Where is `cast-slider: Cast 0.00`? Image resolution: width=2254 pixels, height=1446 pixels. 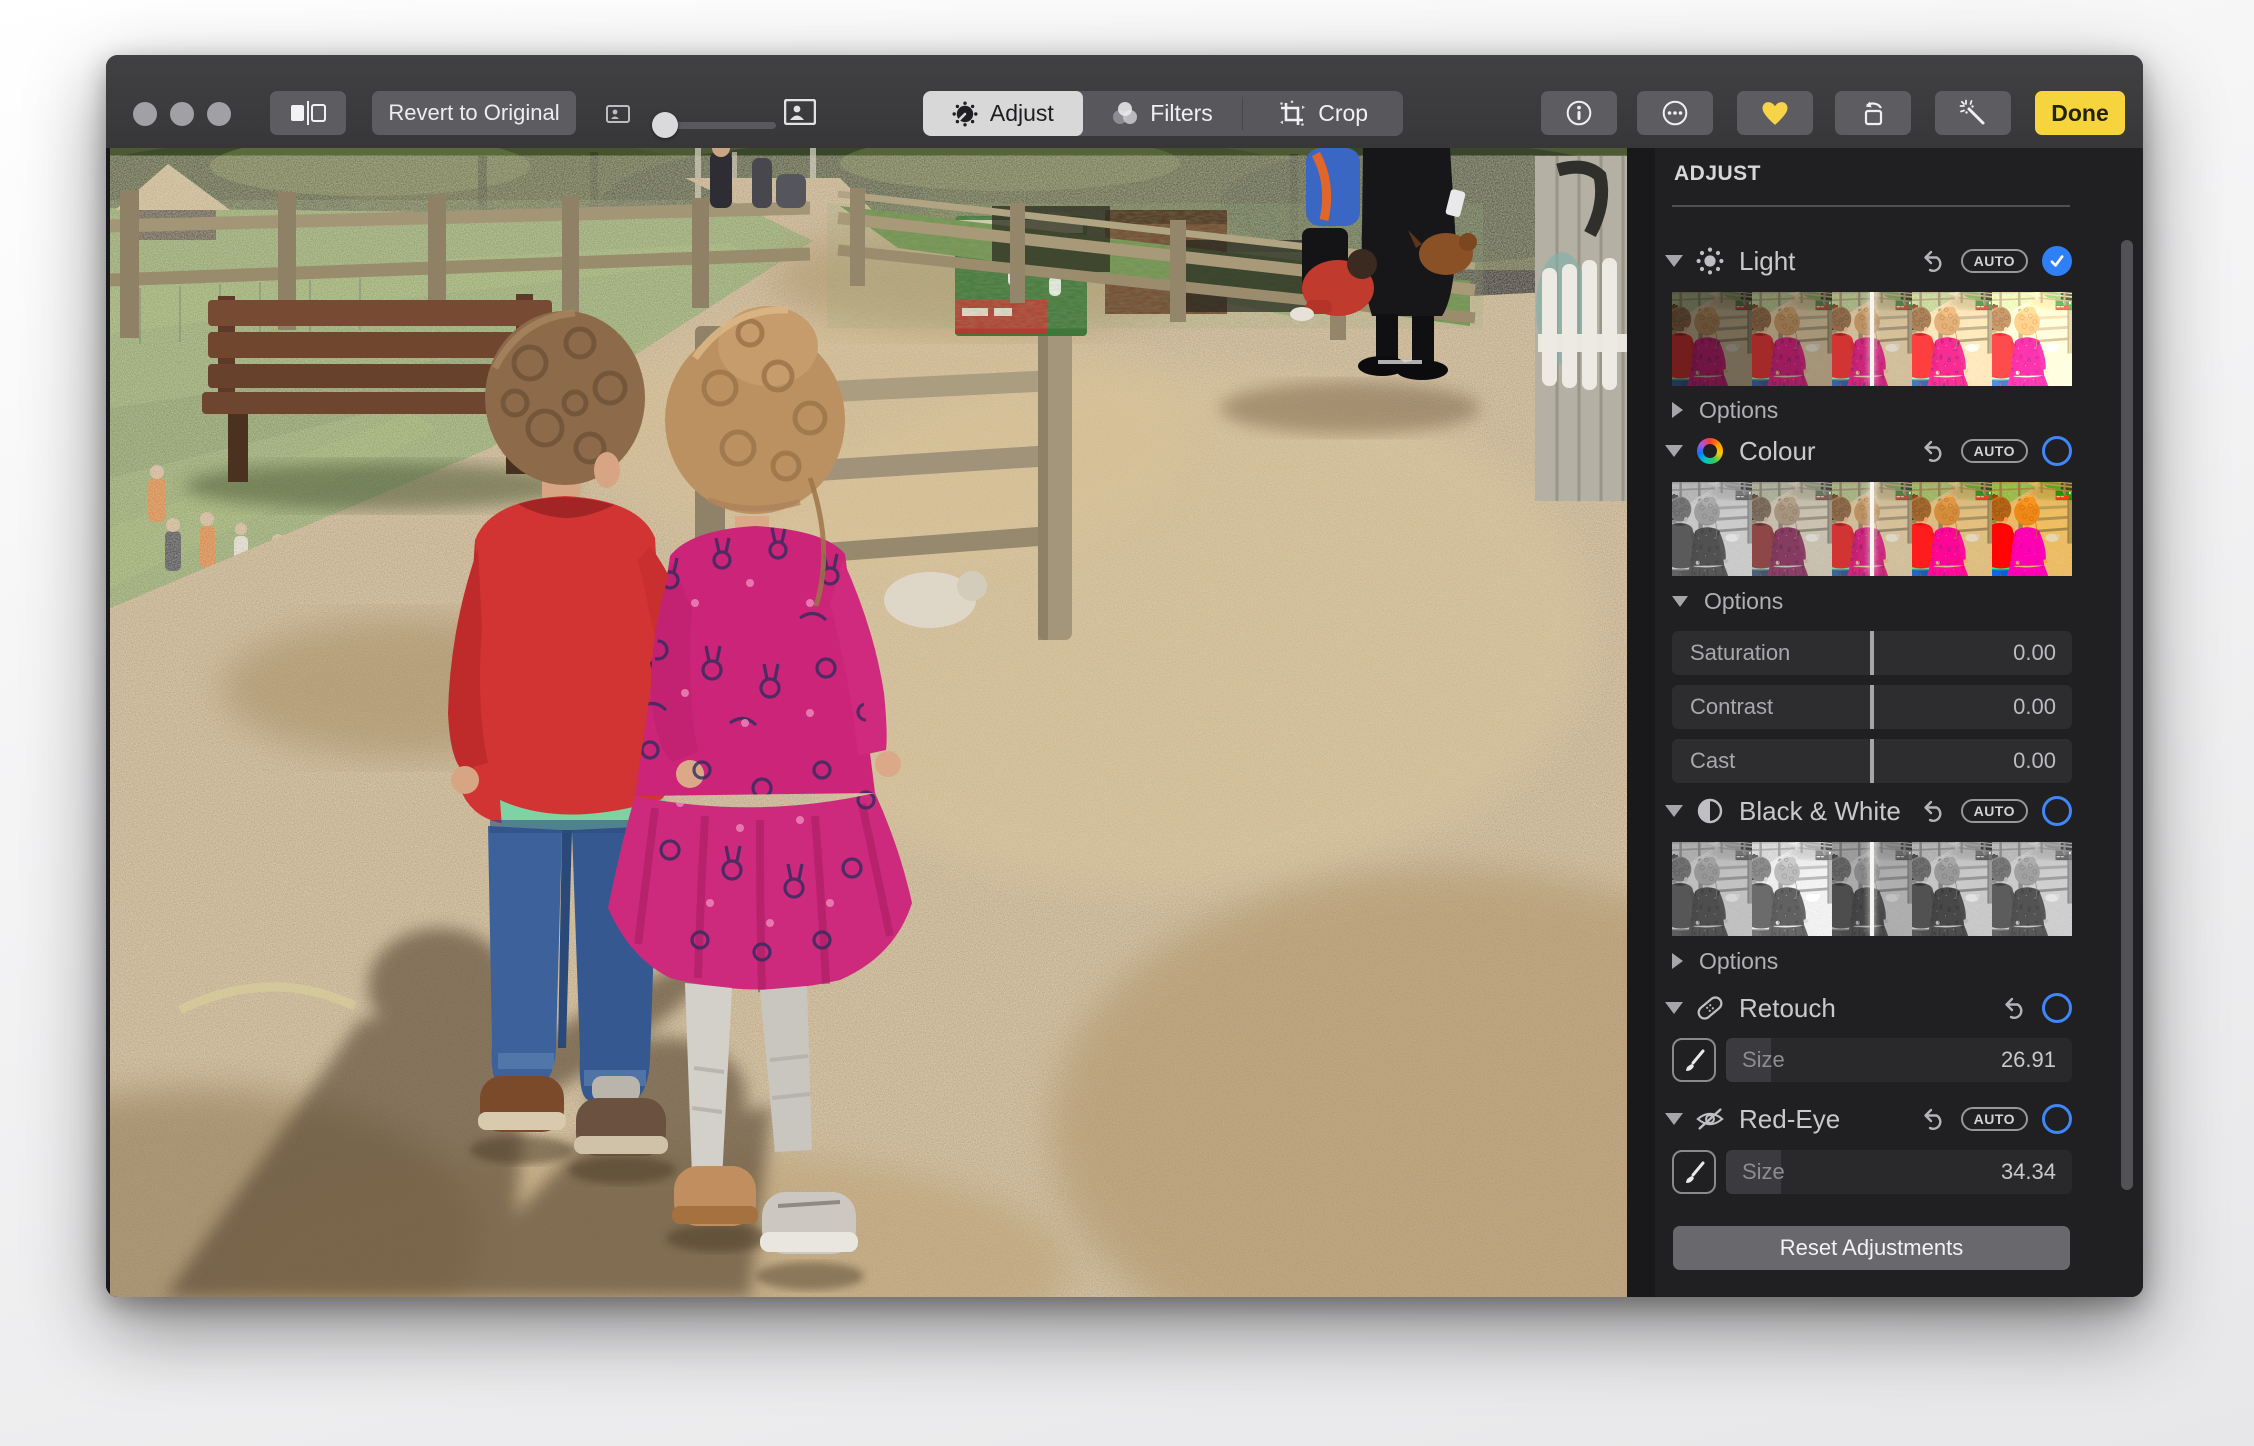
cast-slider: Cast 0.00 is located at coordinates (1872, 761).